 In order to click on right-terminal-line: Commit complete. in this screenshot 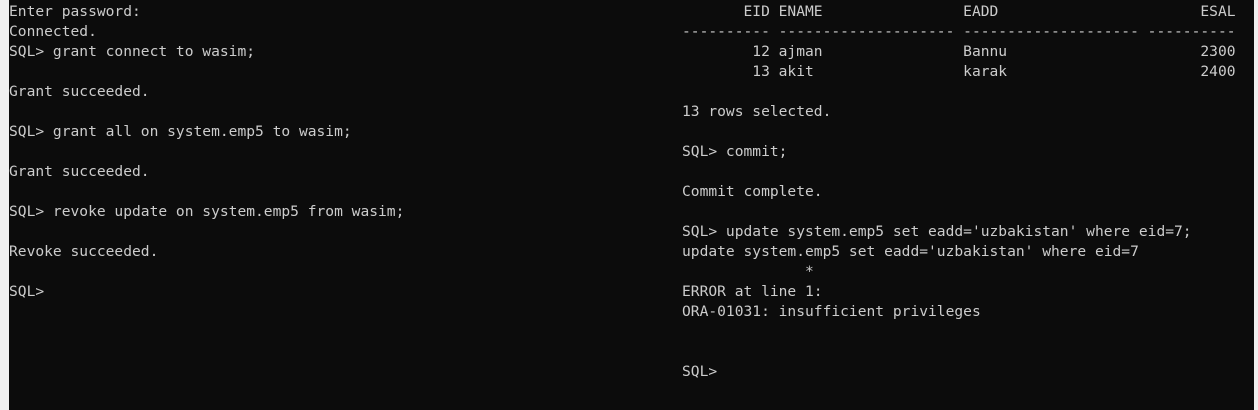, I will do `click(752, 191)`.